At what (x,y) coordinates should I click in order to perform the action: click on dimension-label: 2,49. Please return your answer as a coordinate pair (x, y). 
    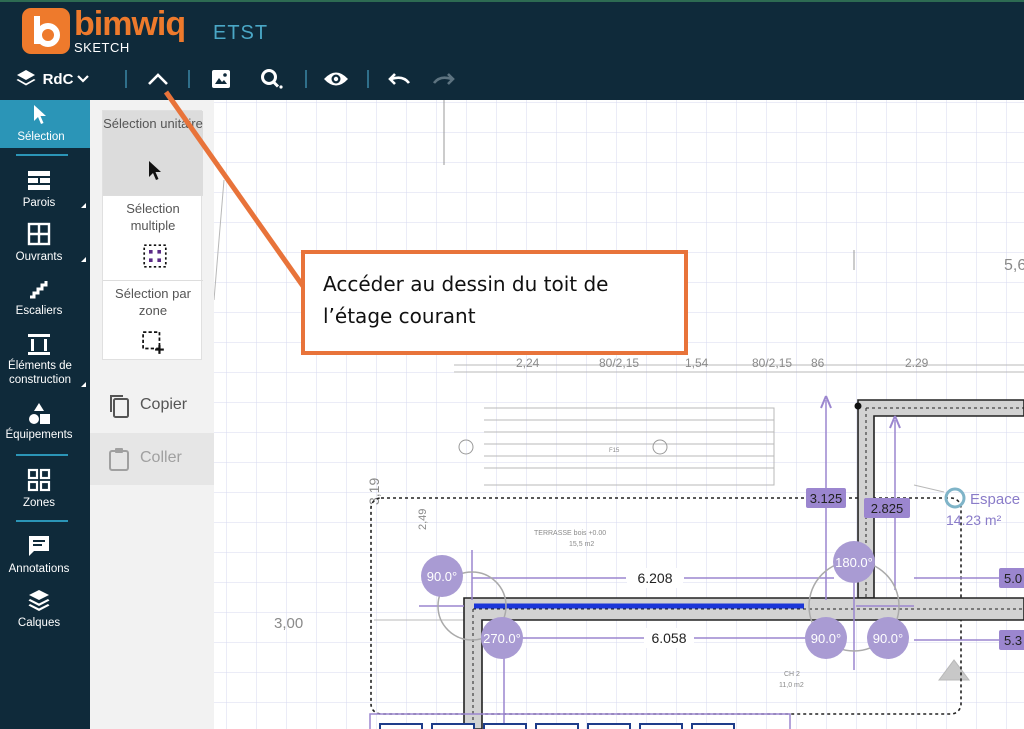
    Looking at the image, I should click on (423, 519).